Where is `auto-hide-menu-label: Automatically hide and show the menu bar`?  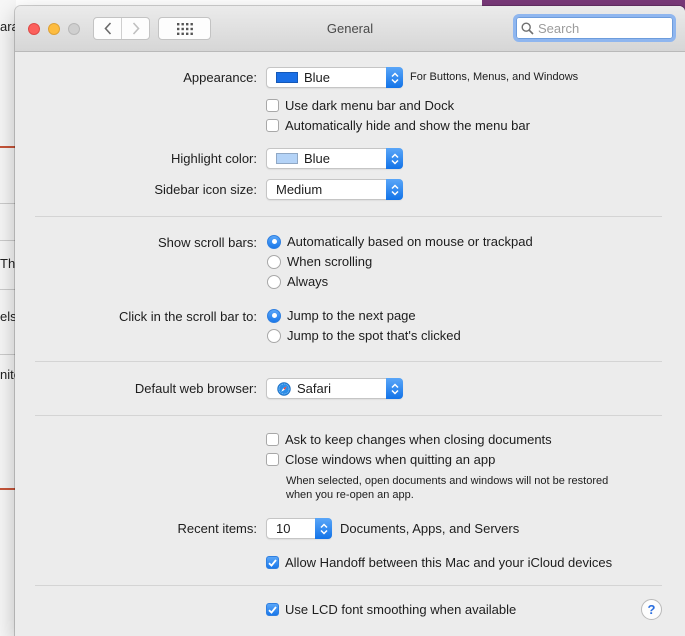
auto-hide-menu-label: Automatically hide and show the menu bar is located at coordinates (407, 125).